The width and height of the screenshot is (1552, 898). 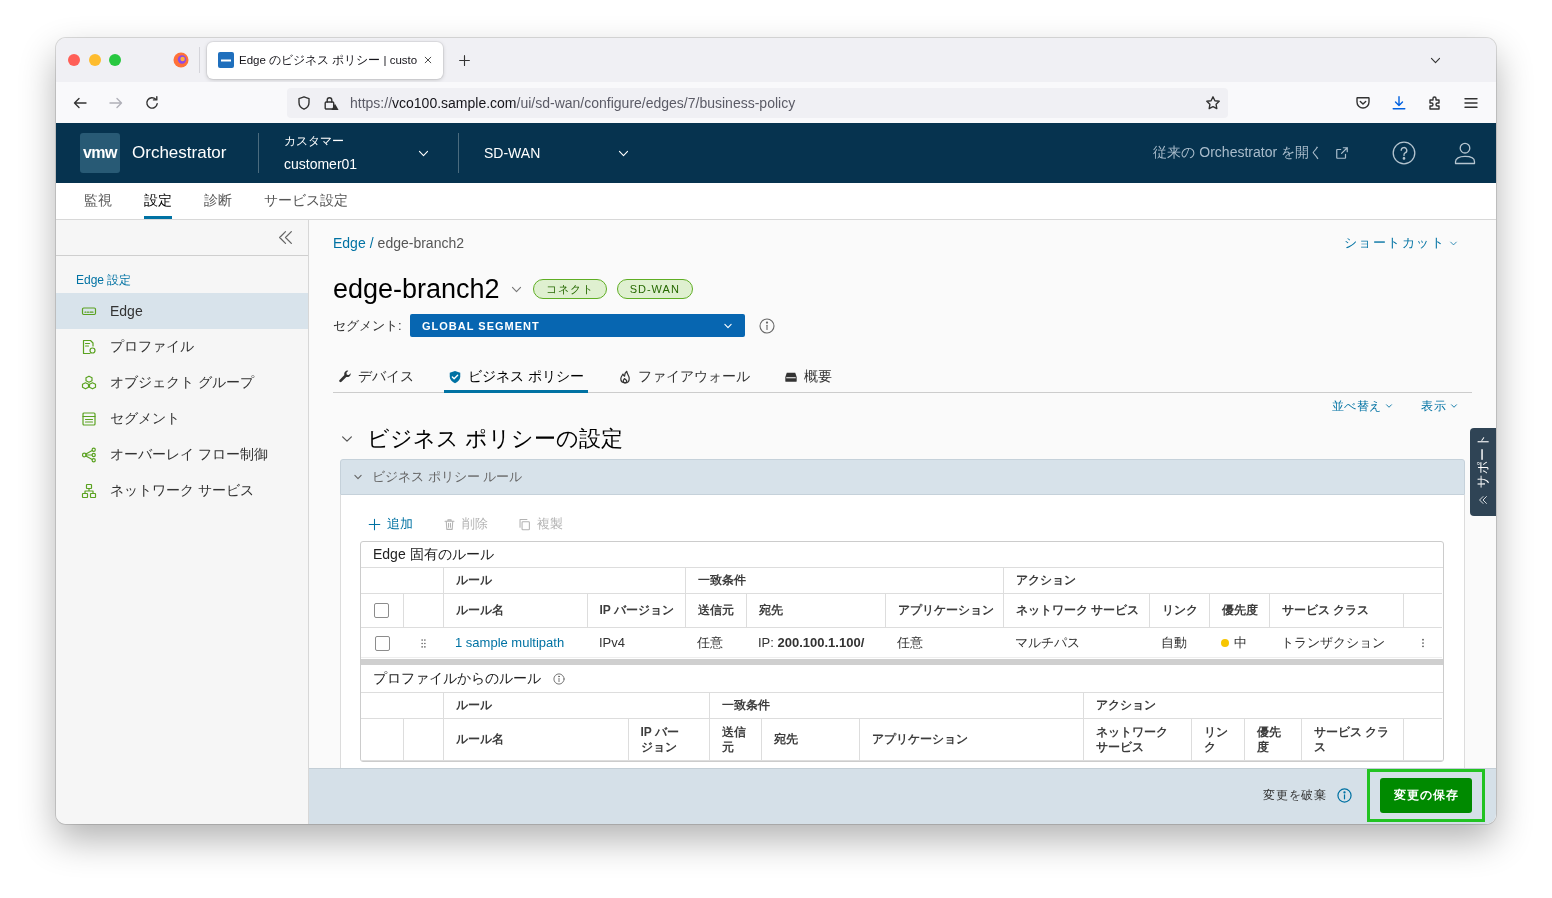 I want to click on service-dropdown: SD-WAN, so click(x=557, y=153).